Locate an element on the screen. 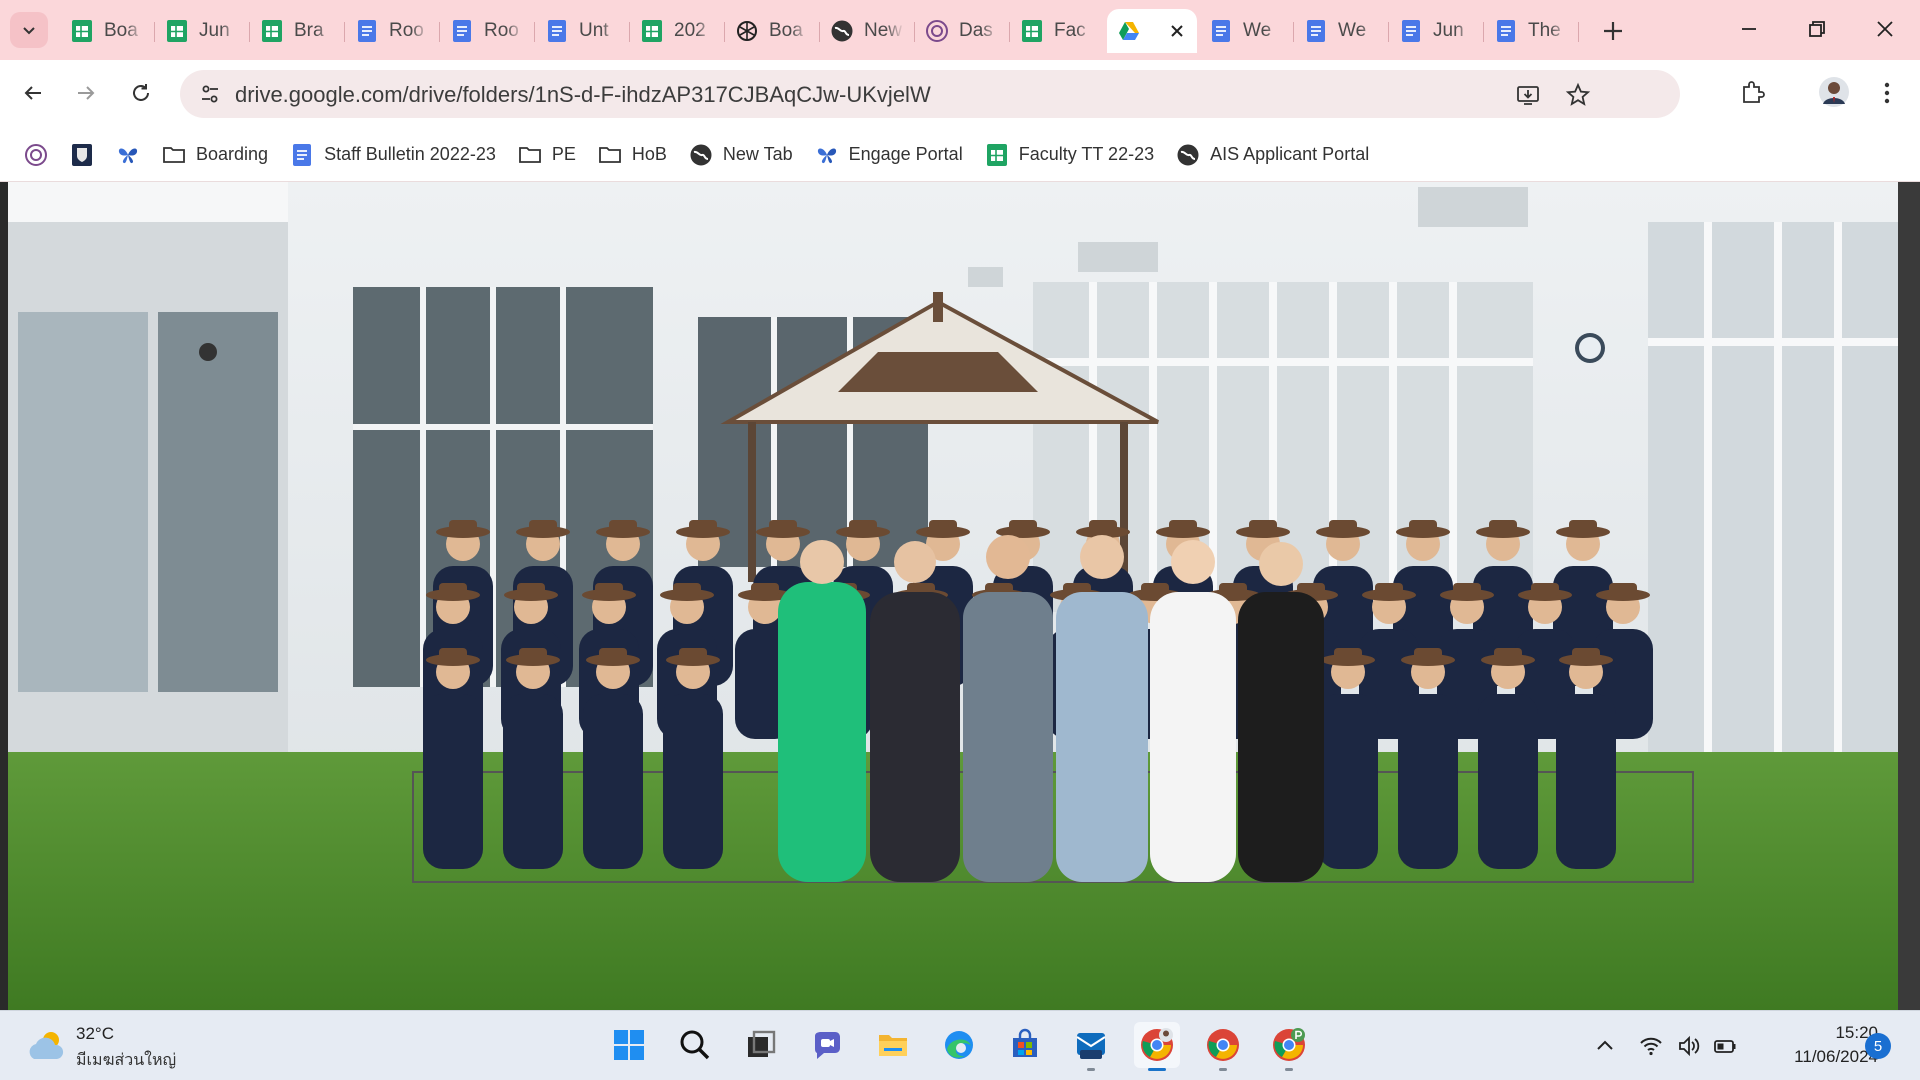 The image size is (1920, 1080). bookmark-item: Boarding is located at coordinates (215, 155).